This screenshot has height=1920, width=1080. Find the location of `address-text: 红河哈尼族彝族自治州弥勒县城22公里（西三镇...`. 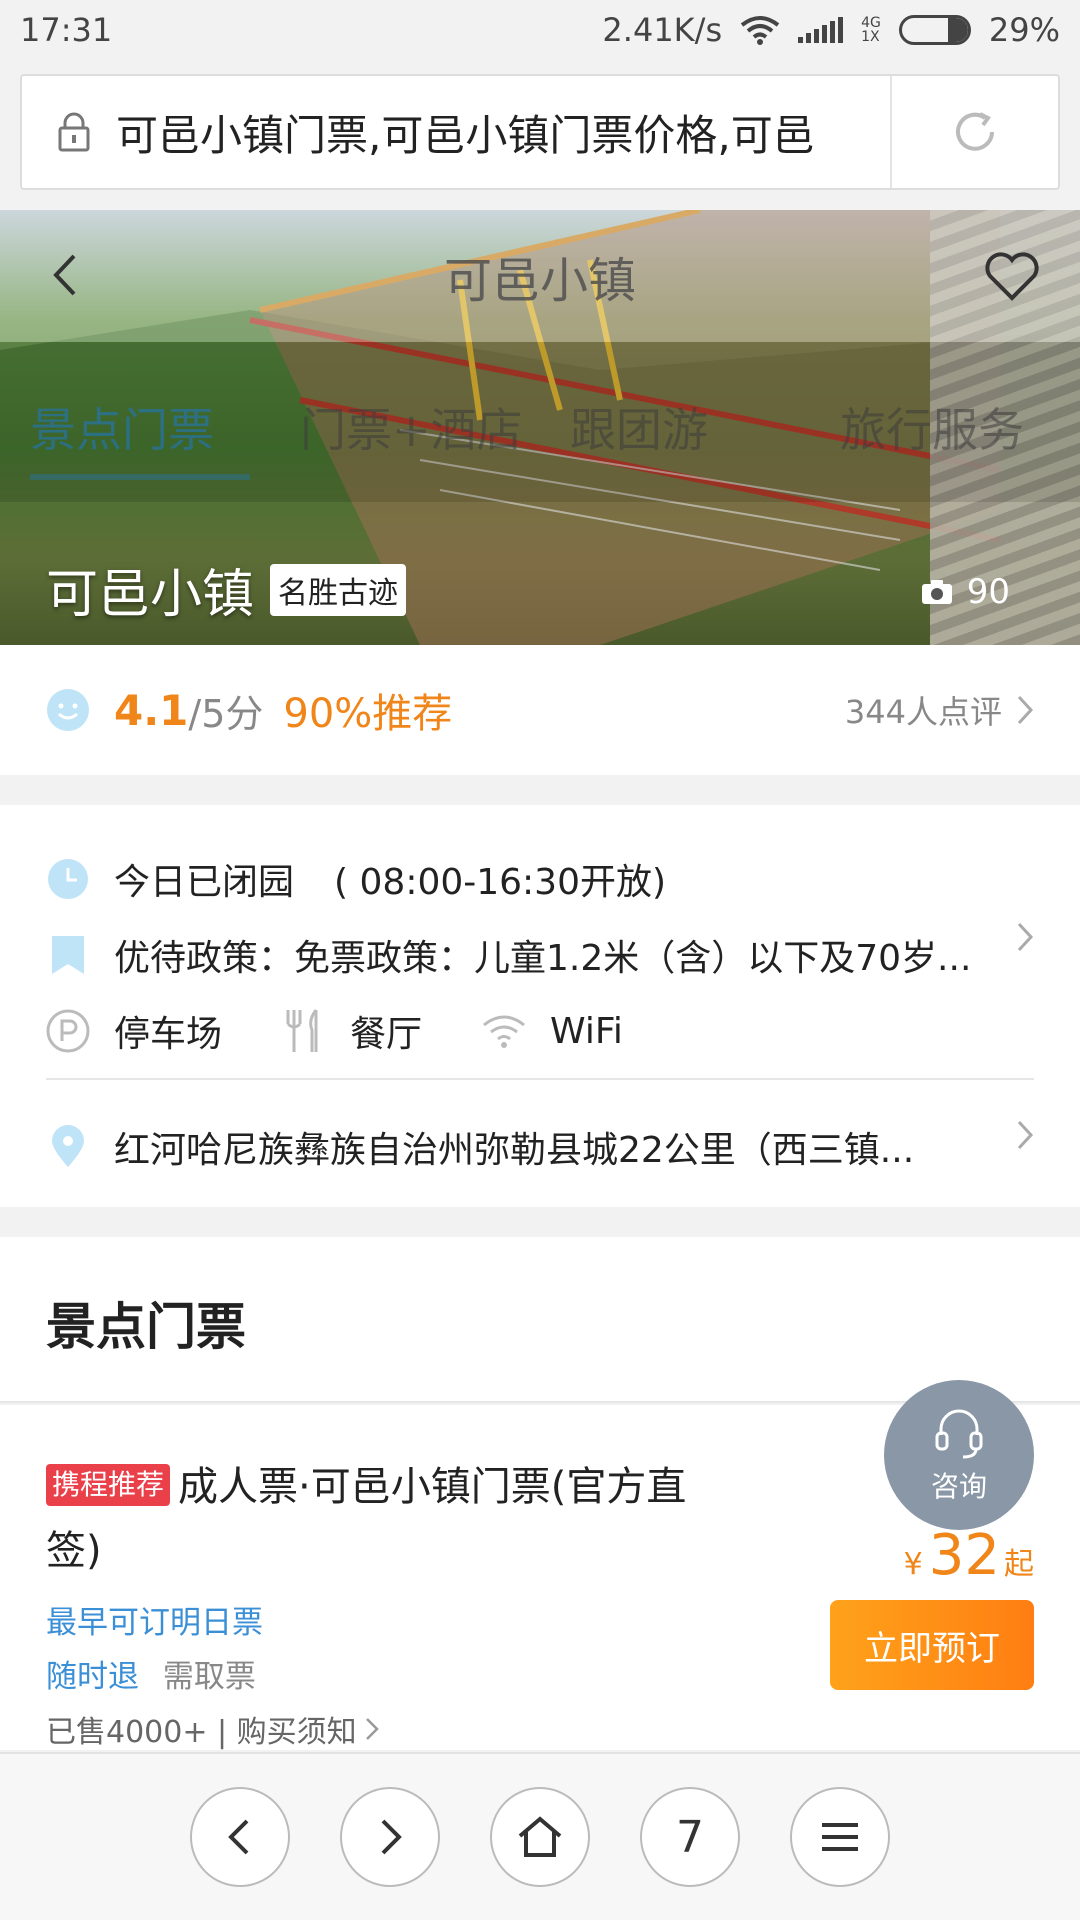

address-text: 红河哈尼族彝族自治州弥勒县城22公里（西三镇... is located at coordinates (514, 1150).